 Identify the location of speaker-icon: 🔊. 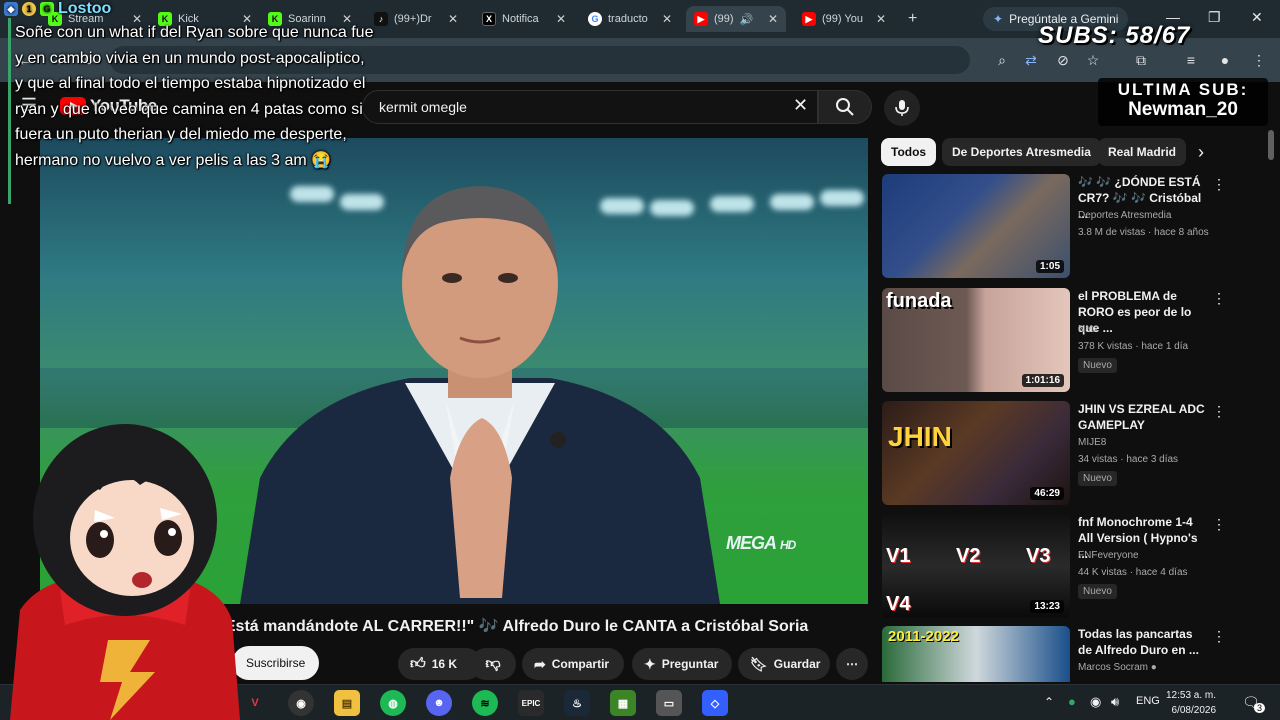
(747, 19).